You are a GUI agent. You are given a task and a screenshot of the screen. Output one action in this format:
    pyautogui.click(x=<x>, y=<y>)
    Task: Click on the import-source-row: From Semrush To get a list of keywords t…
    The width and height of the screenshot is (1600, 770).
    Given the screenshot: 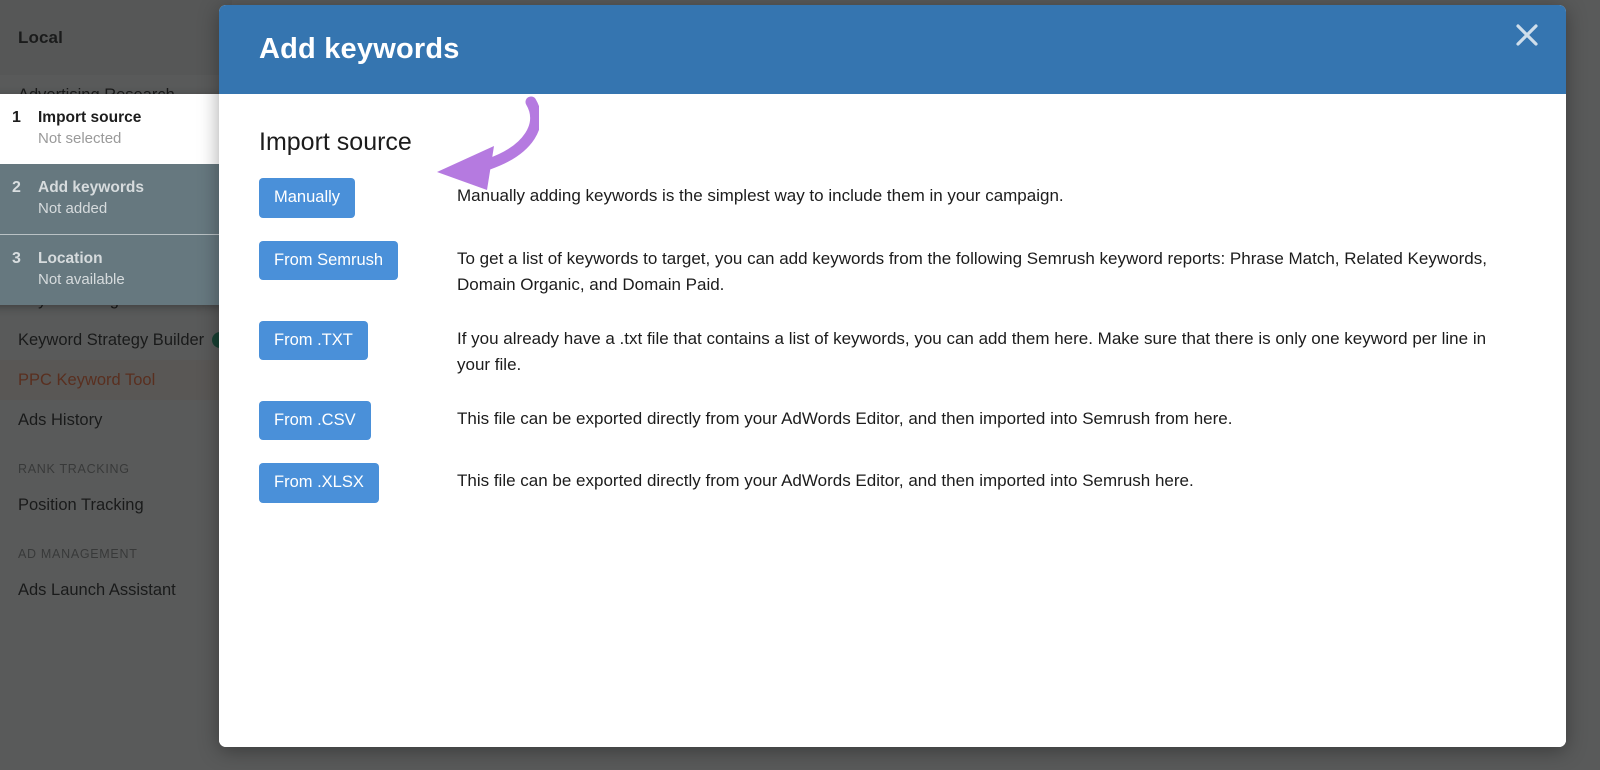 What is the action you would take?
    pyautogui.click(x=892, y=269)
    